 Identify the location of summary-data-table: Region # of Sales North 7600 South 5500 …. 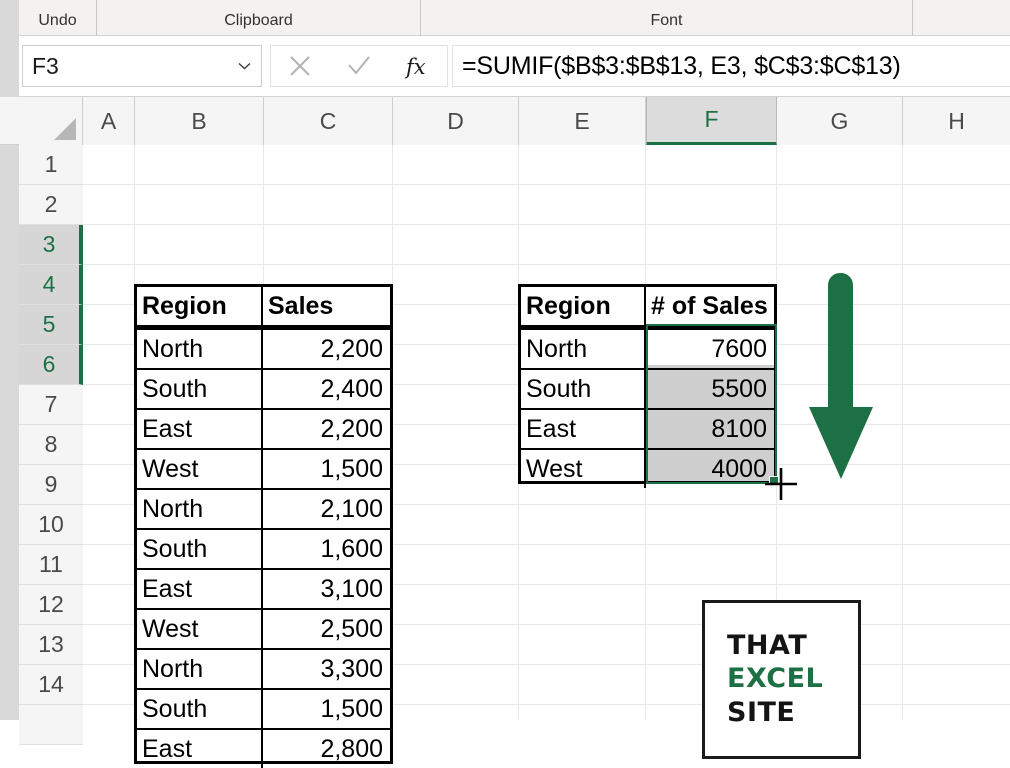
(647, 386).